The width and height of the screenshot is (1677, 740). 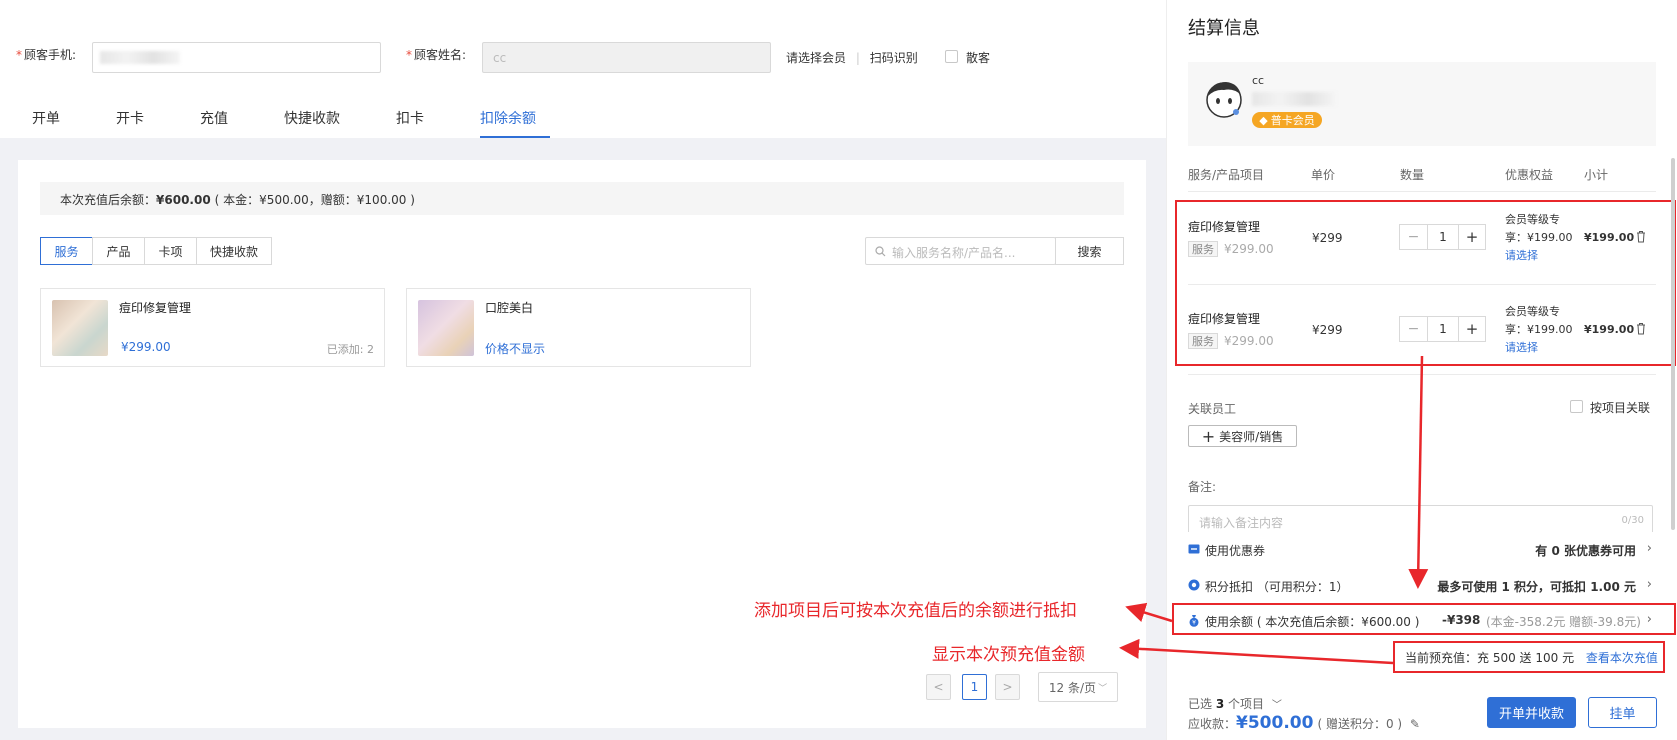 What do you see at coordinates (974, 687) in the screenshot?
I see `pager-current-page: 1` at bounding box center [974, 687].